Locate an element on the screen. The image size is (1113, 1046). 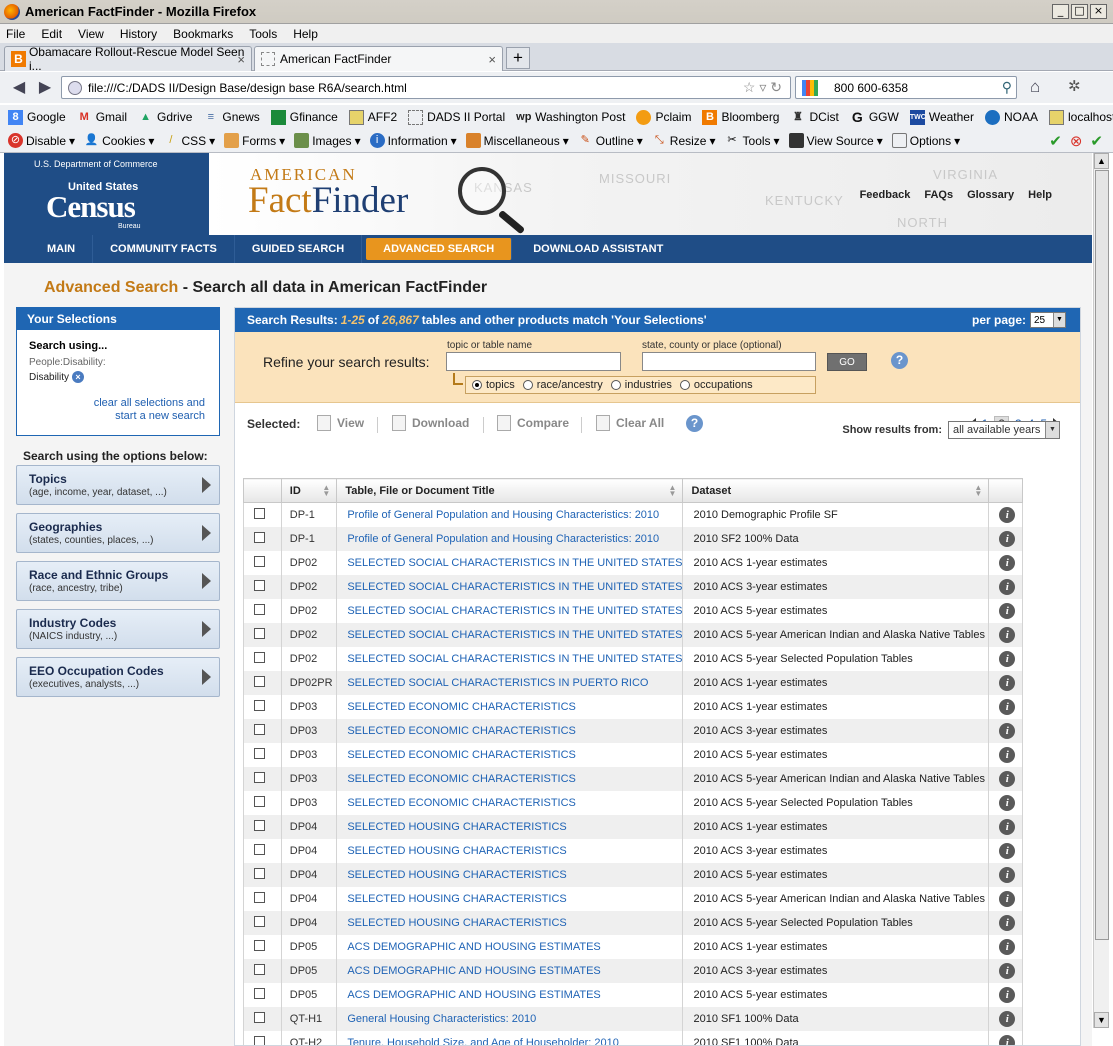
menu-view: View is located at coordinates (91, 34).